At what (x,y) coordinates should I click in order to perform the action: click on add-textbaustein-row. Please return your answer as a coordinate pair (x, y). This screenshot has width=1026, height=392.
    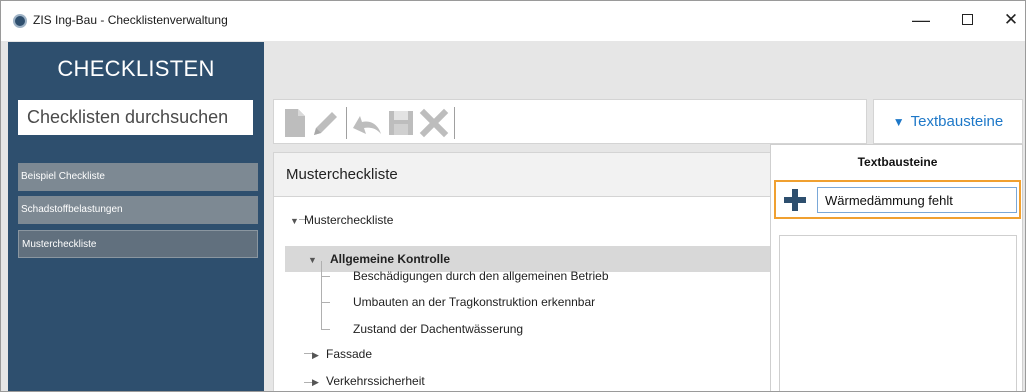
    Looking at the image, I should click on (897, 199).